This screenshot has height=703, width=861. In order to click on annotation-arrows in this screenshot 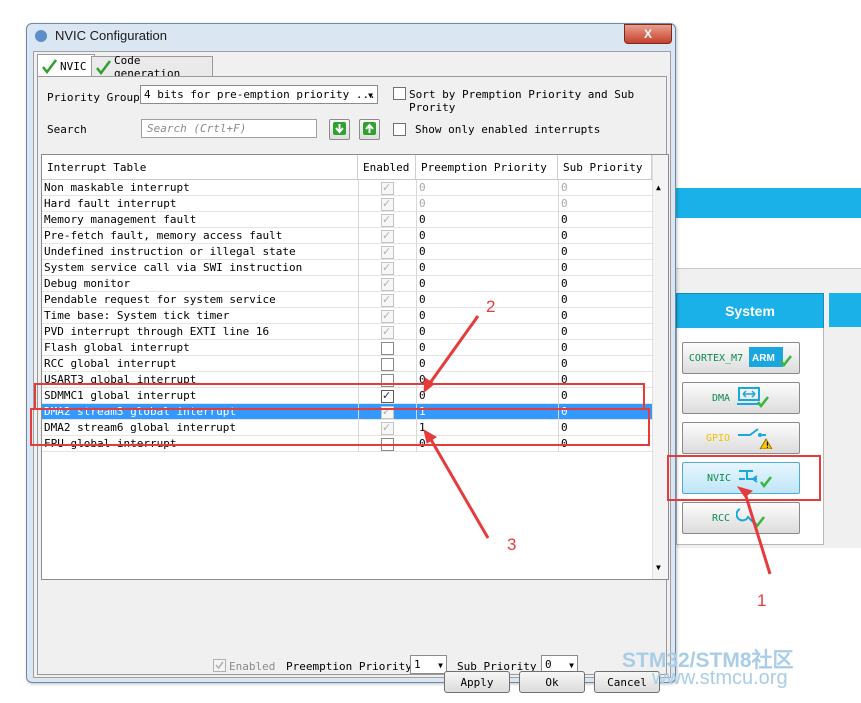, I will do `click(597, 445)`.